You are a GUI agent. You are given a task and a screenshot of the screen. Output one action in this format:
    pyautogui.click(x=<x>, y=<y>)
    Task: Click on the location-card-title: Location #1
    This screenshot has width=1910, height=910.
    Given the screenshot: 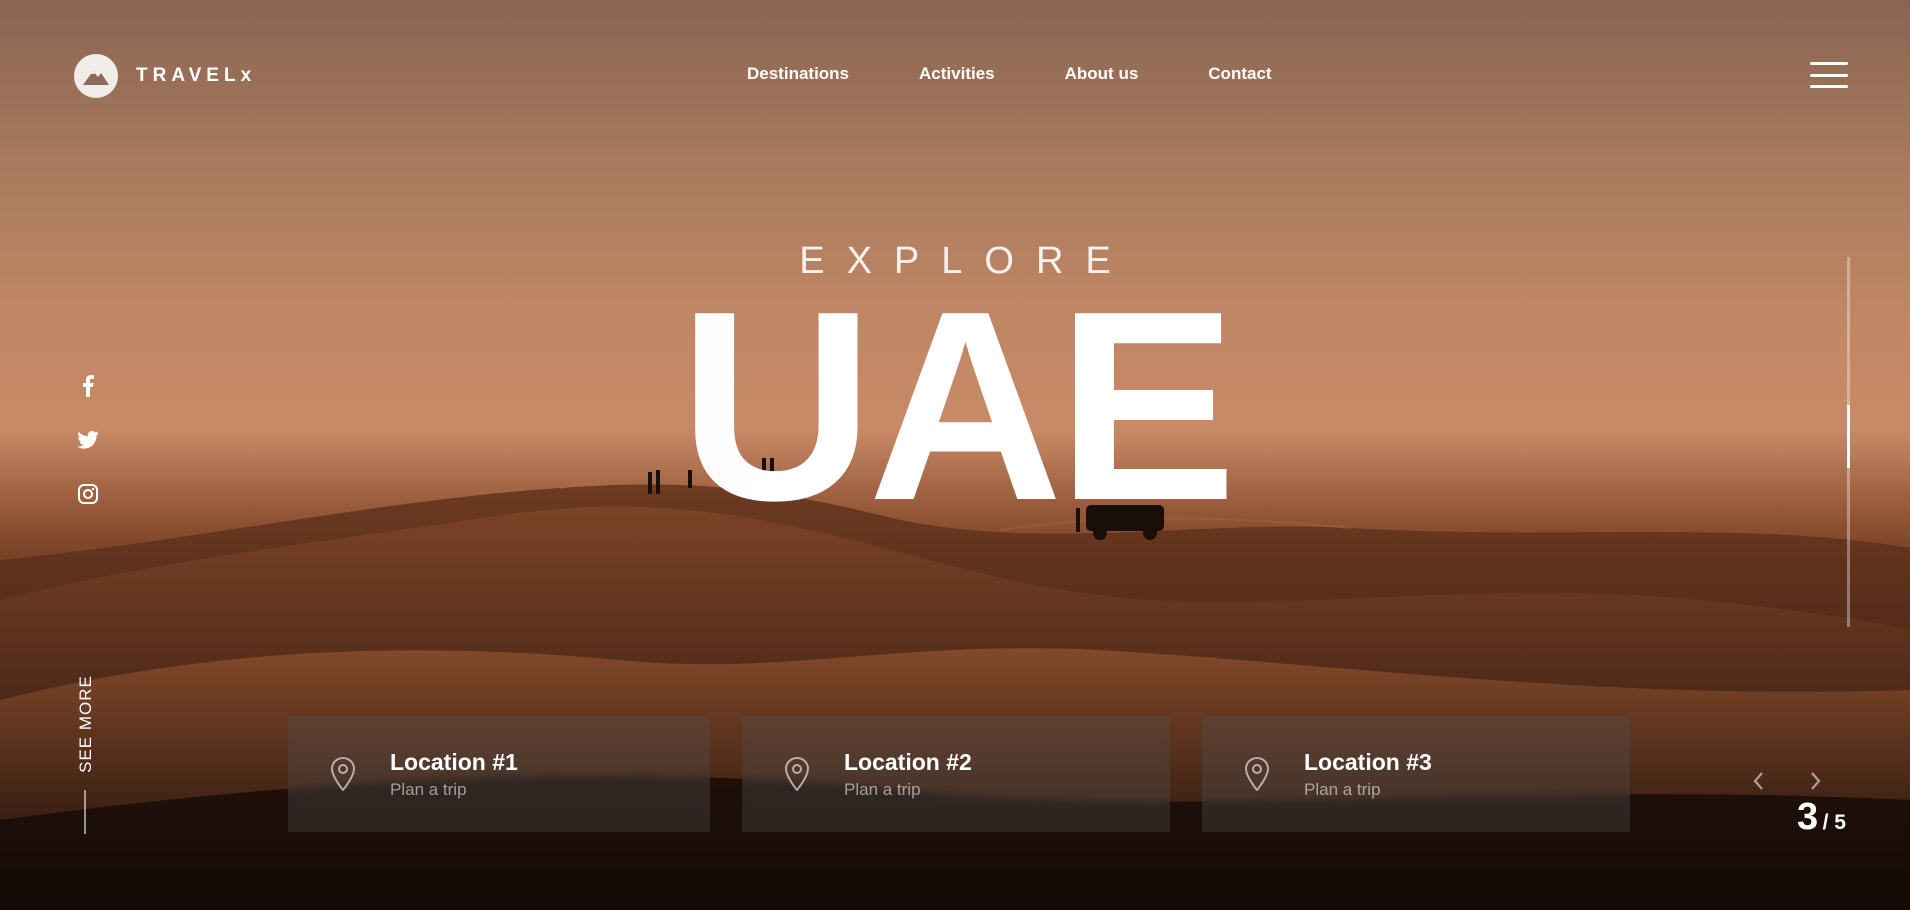 What is the action you would take?
    pyautogui.click(x=454, y=762)
    